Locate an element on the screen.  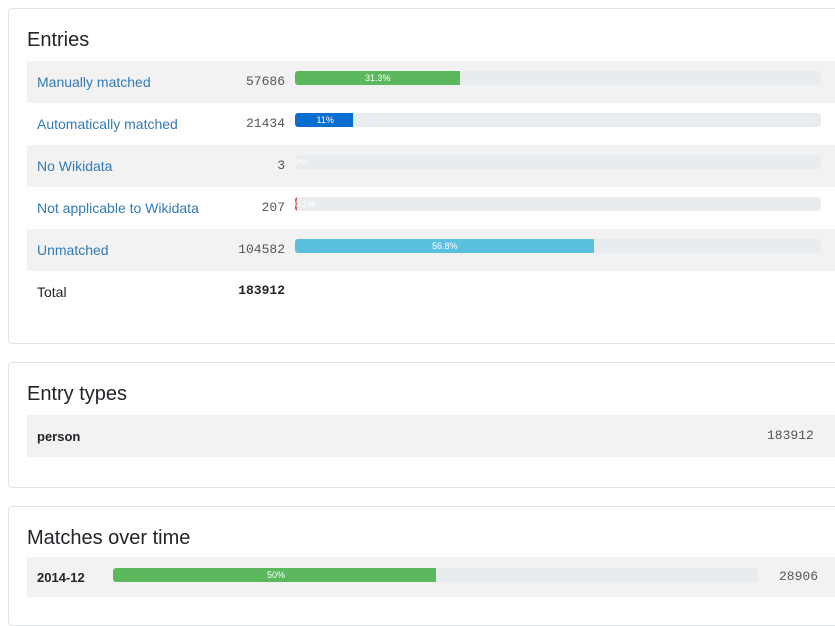
matches-over-time-row: 2014-12 50% 28906 is located at coordinates (431, 577).